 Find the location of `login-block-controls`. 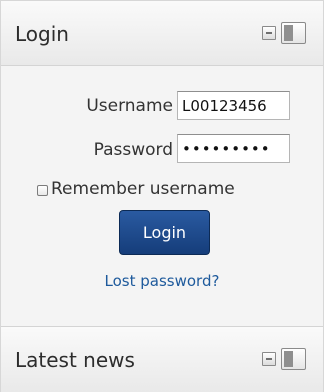

login-block-controls is located at coordinates (284, 34).